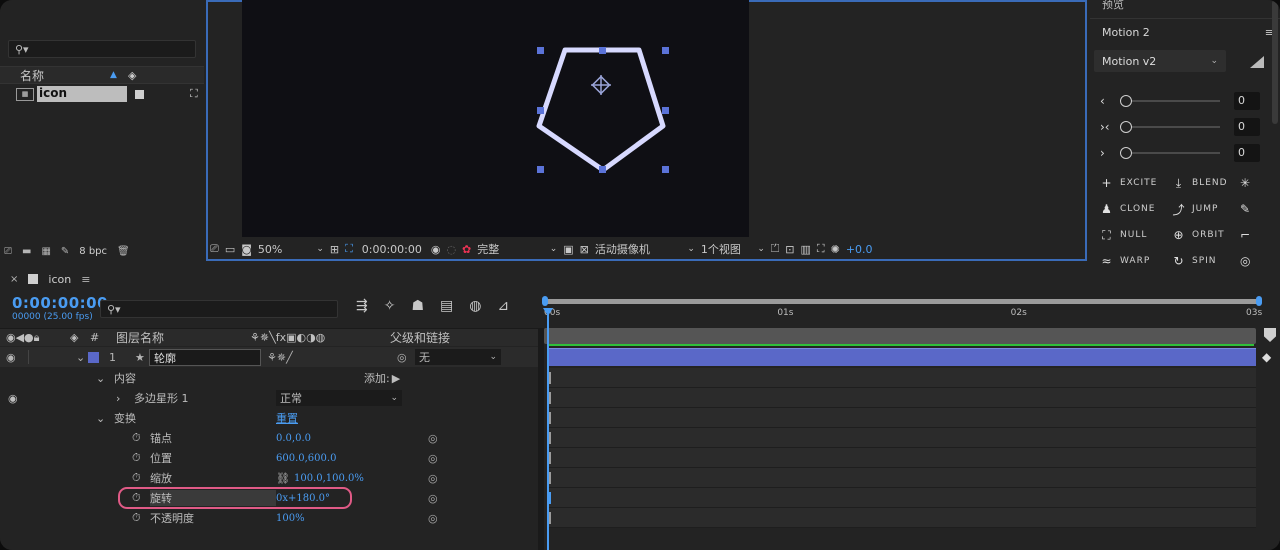 Image resolution: width=1280 pixels, height=550 pixels. I want to click on project-search-input: ⚲▾, so click(102, 49).